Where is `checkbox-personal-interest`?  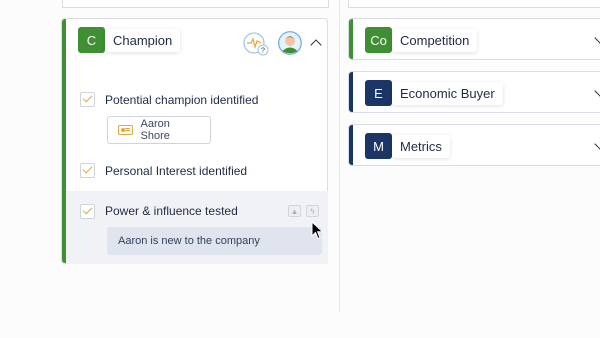
checkbox-personal-interest is located at coordinates (87, 170).